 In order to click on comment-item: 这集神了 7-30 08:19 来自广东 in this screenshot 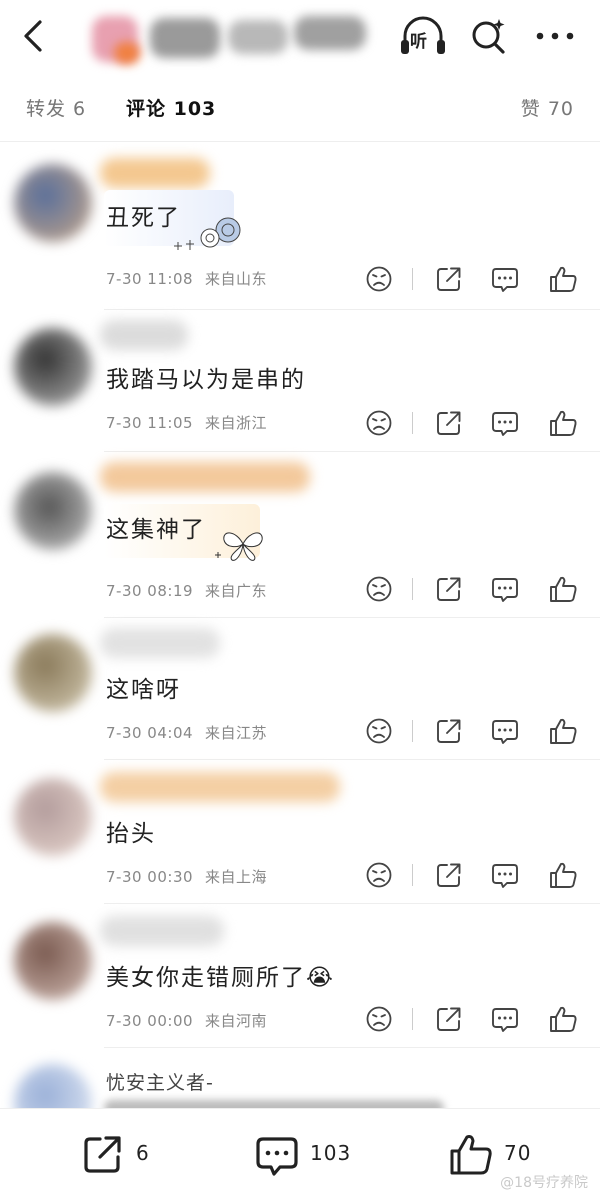, I will do `click(300, 535)`.